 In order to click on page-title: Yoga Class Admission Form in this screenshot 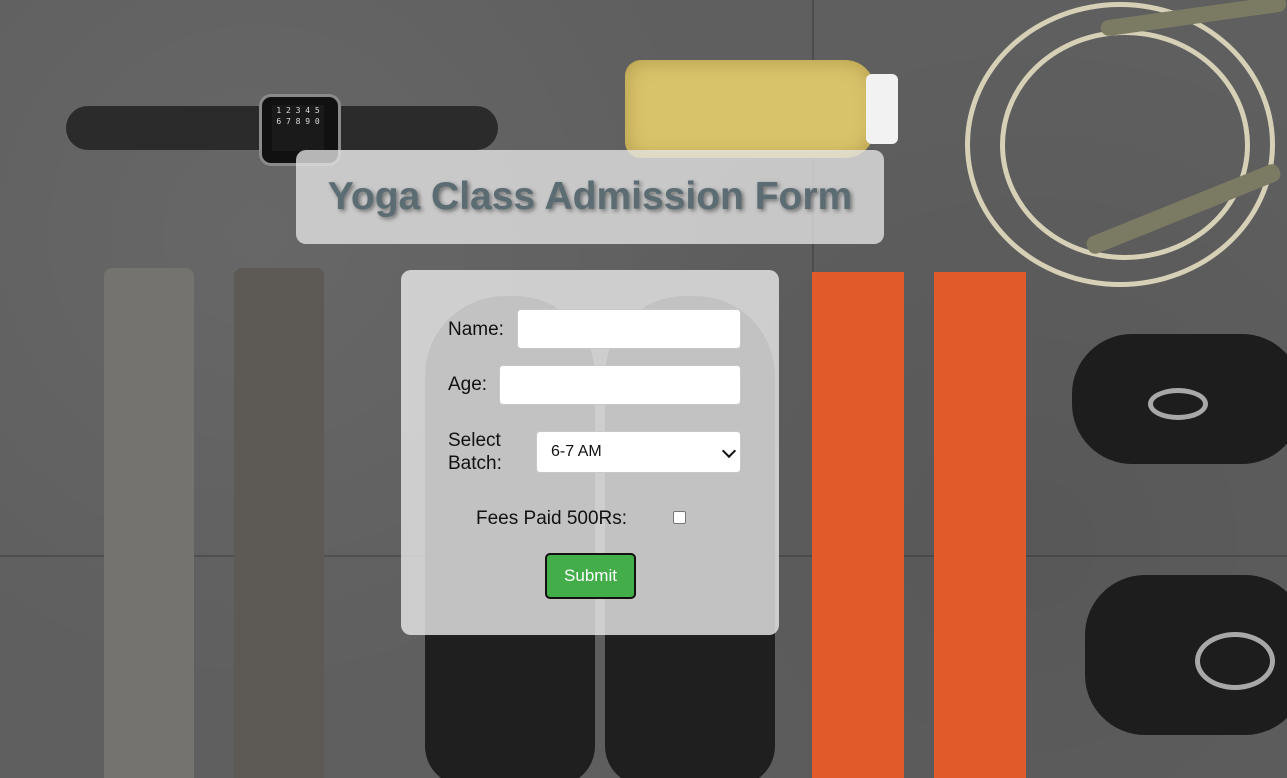, I will do `click(590, 196)`.